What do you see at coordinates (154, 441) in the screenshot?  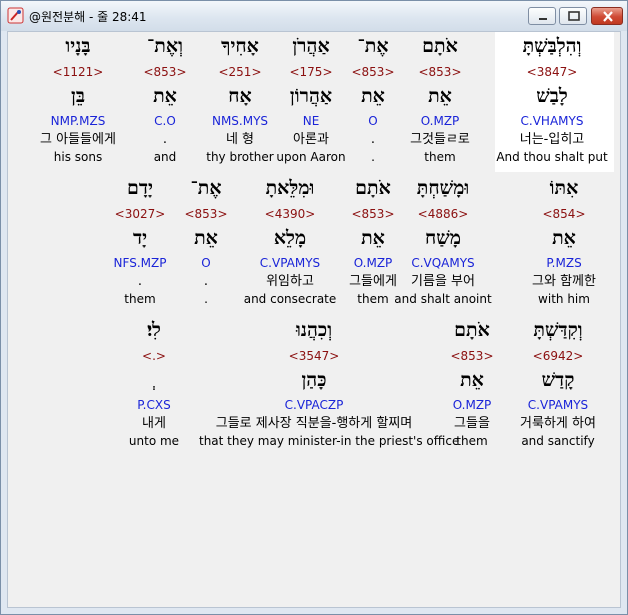 I see `english-gloss: unto me` at bounding box center [154, 441].